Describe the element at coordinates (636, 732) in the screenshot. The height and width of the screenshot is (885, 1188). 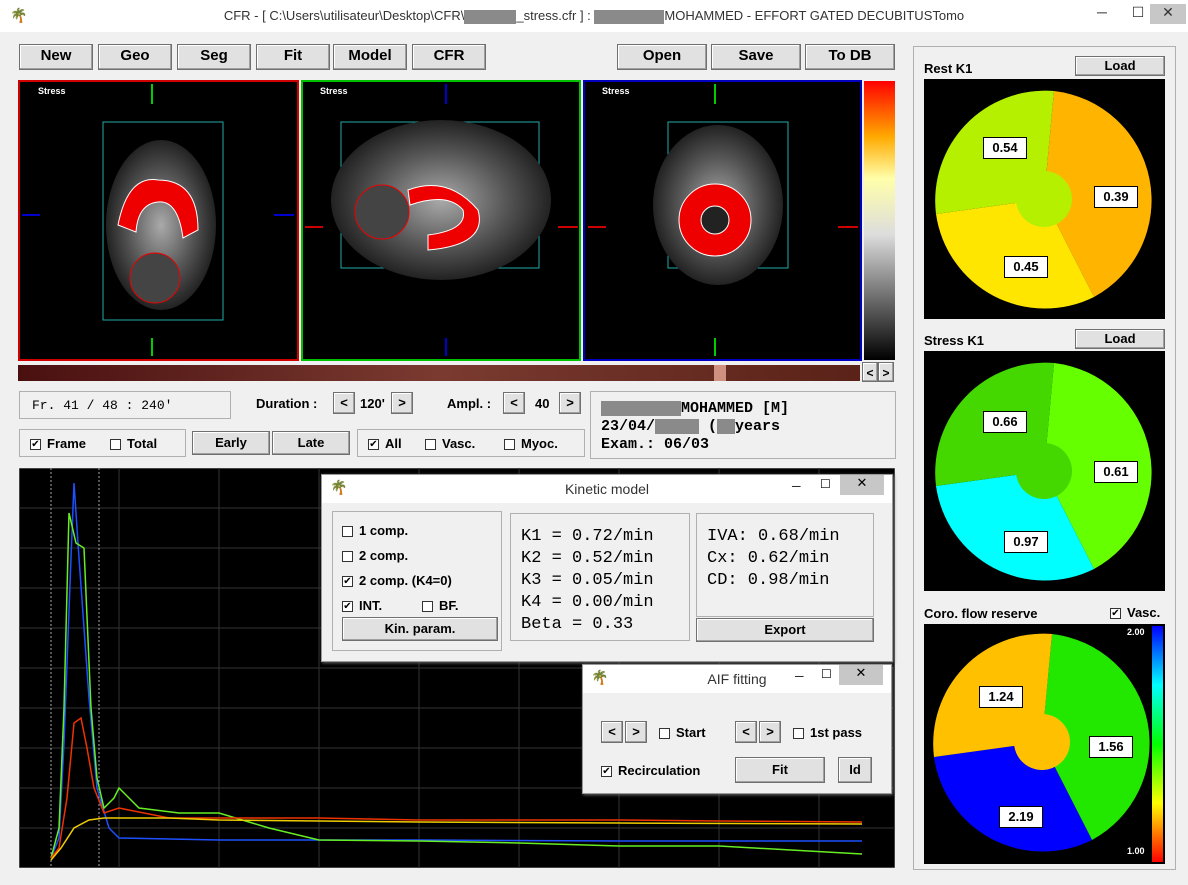
I see `start-next-button: >` at that location.